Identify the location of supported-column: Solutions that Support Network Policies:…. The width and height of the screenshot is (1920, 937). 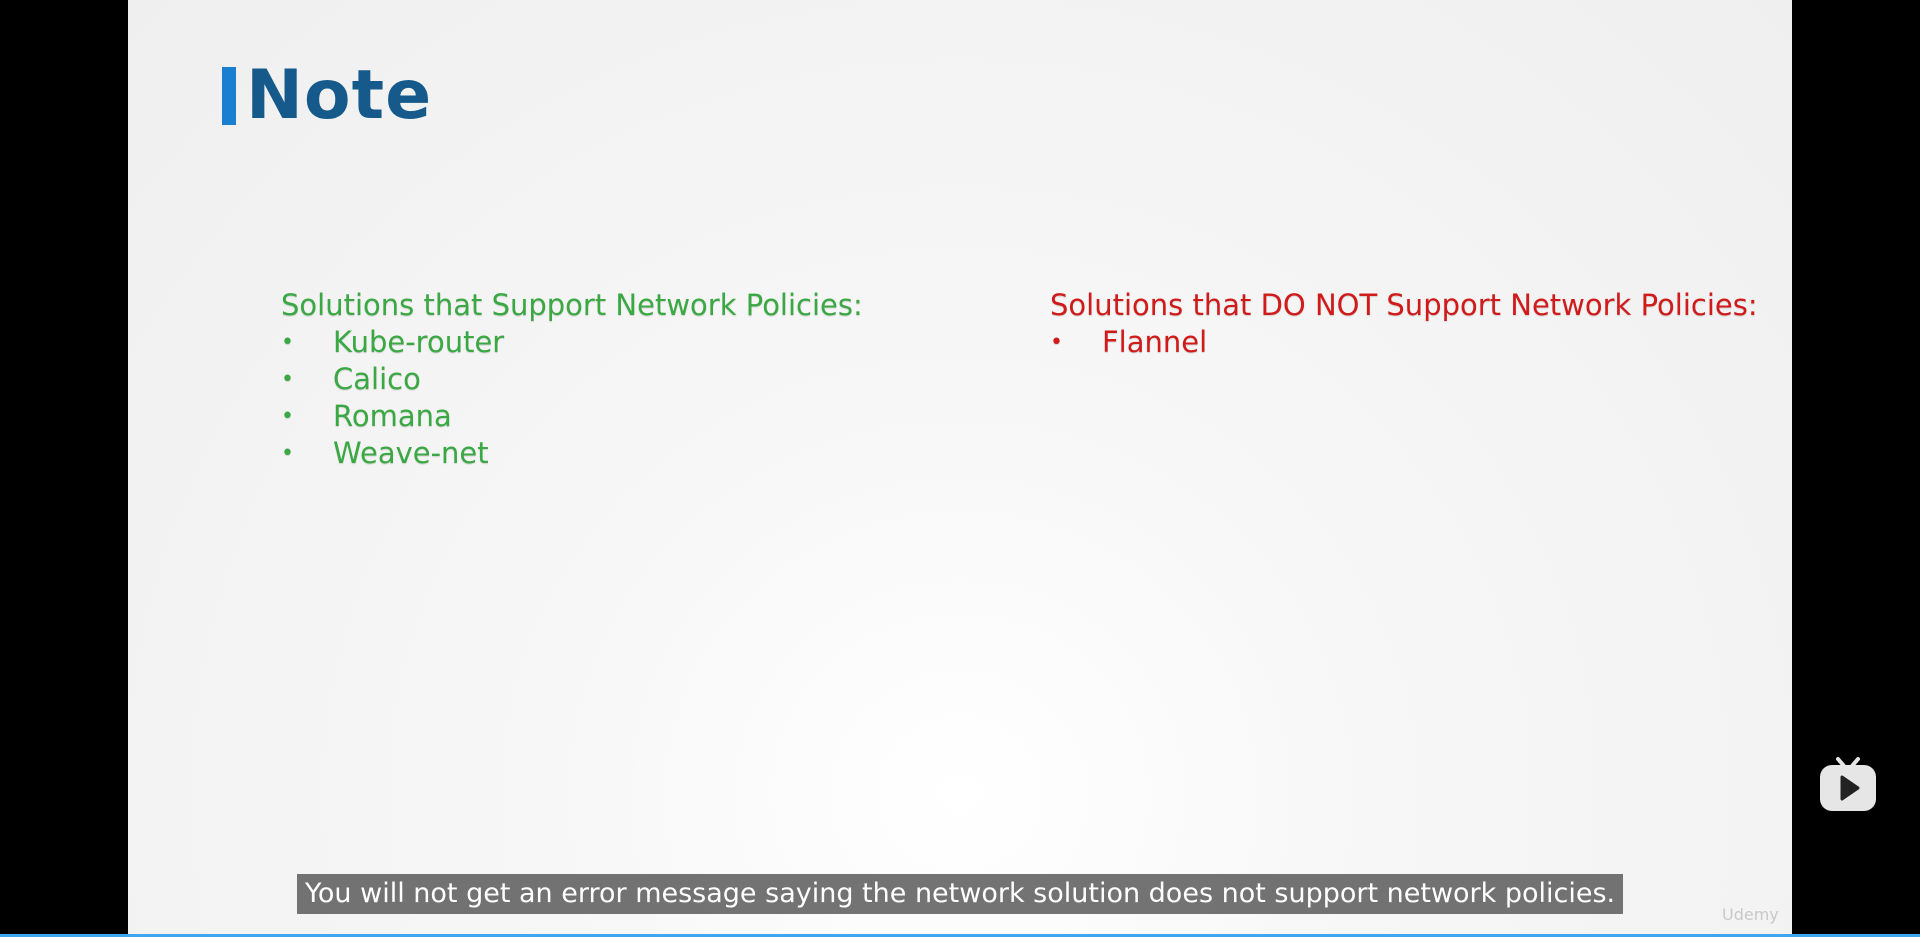
(572, 379).